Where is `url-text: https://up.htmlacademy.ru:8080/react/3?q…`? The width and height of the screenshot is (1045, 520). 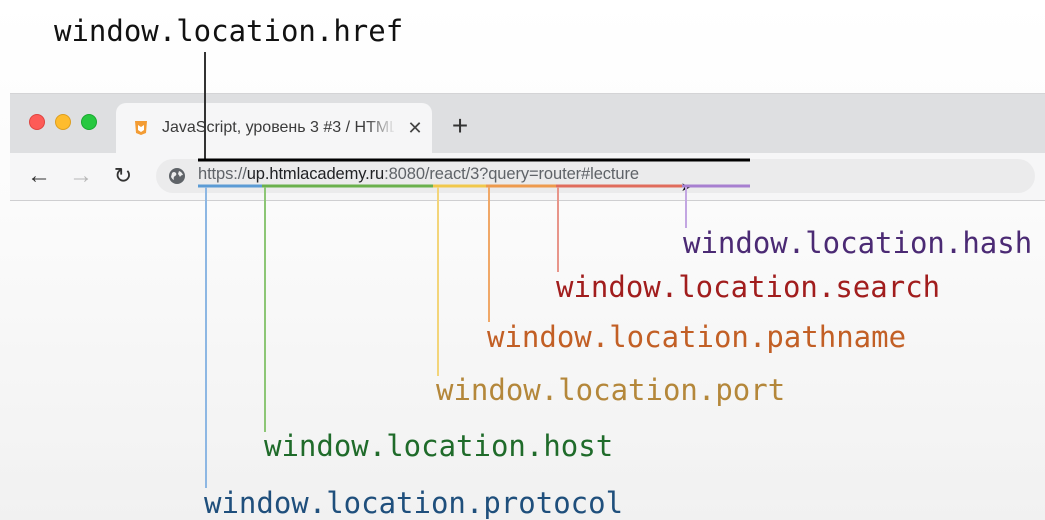
url-text: https://up.htmlacademy.ru:8080/react/3?q… is located at coordinates (418, 174).